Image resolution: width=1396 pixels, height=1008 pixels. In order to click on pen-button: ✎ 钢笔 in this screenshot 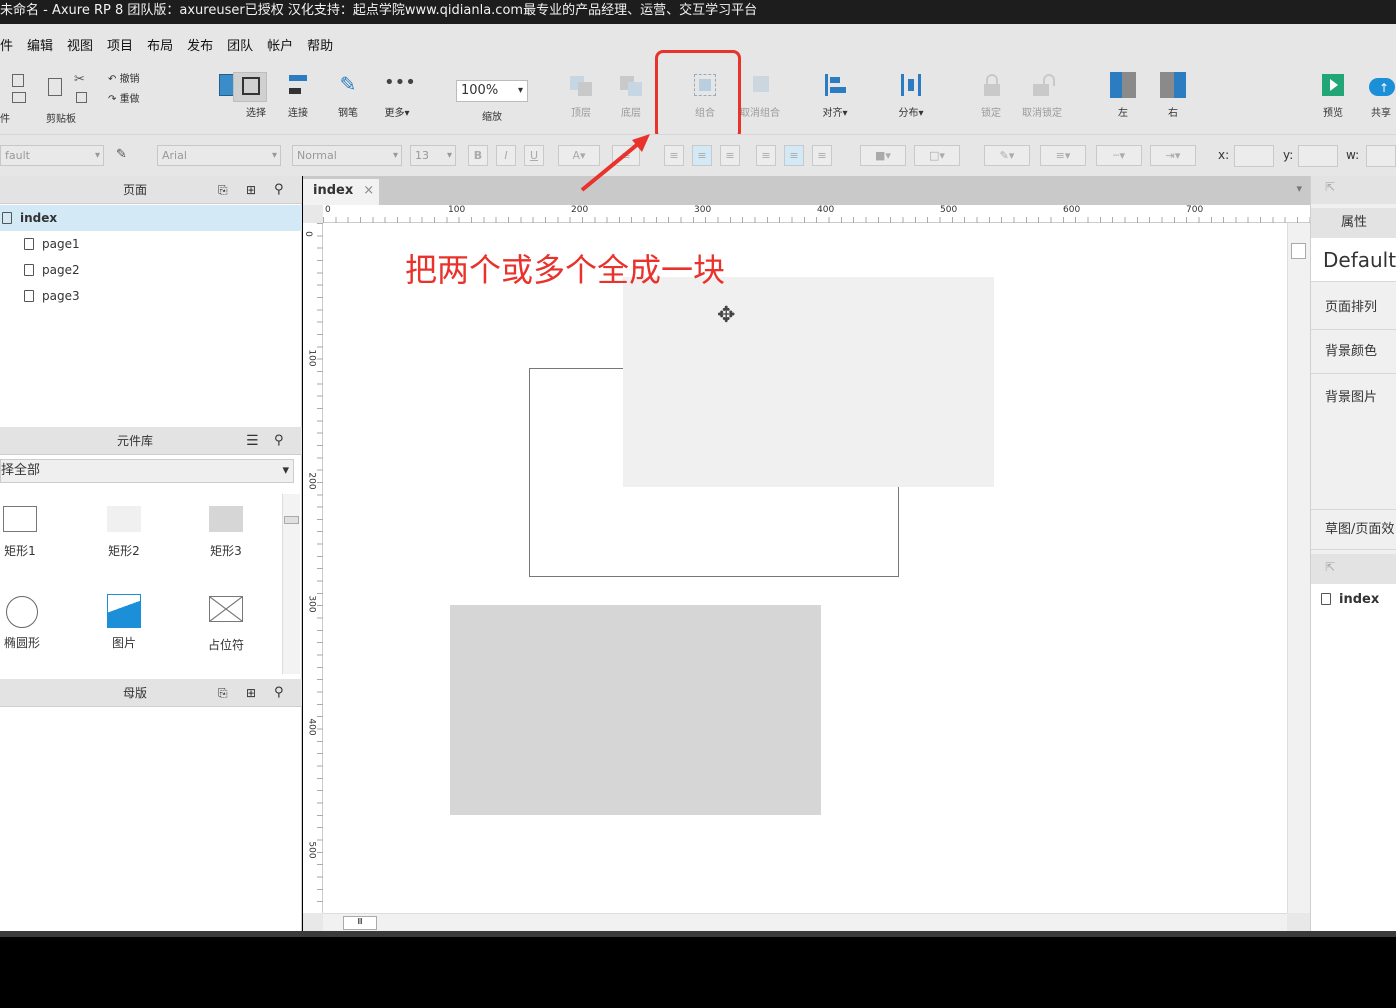, I will do `click(348, 95)`.